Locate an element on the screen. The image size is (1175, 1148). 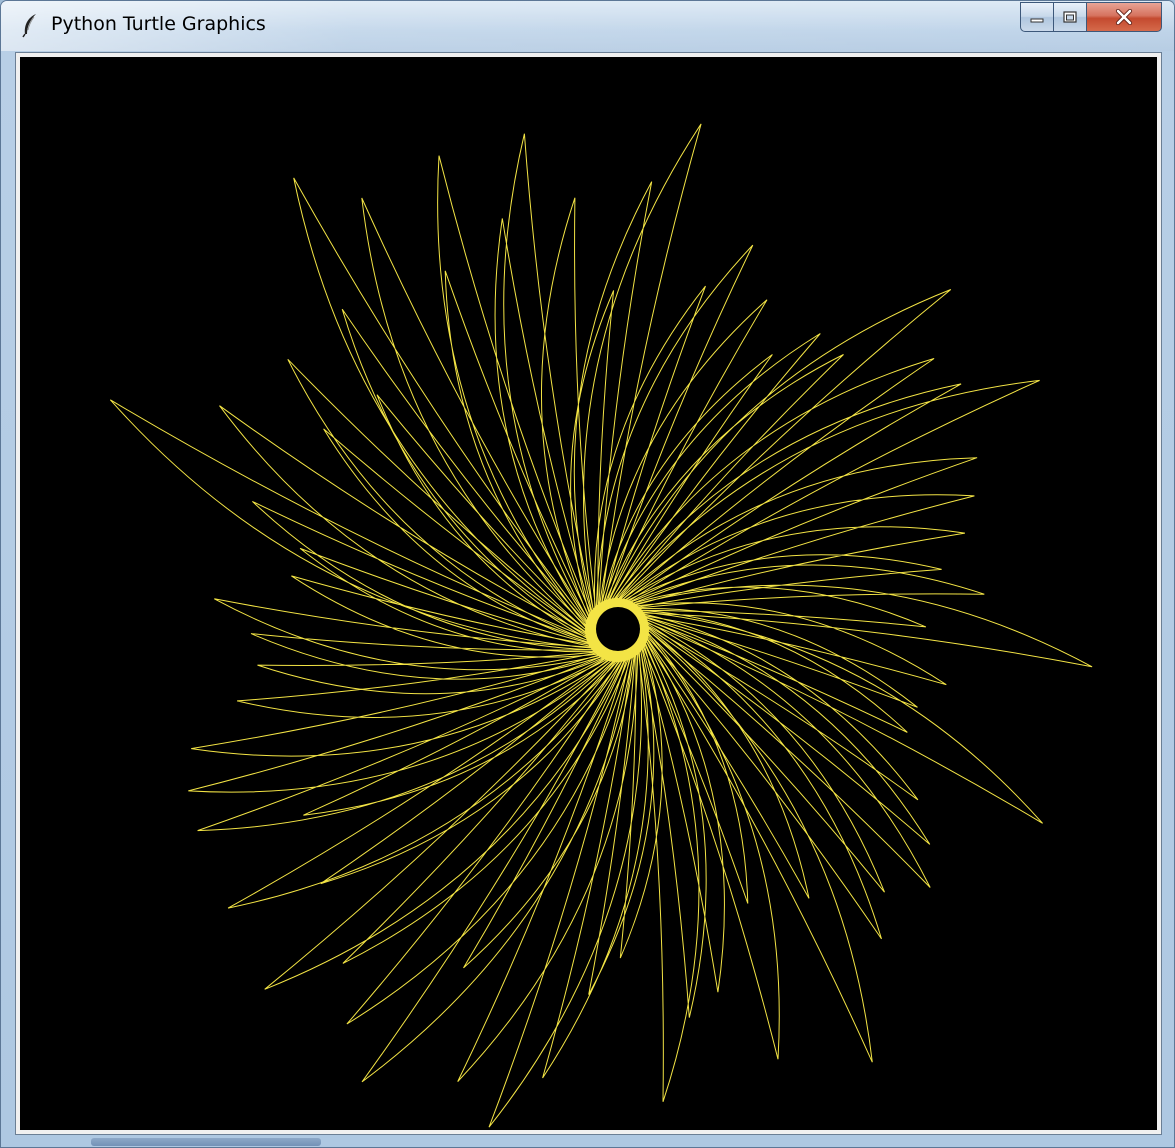
feather-icon is located at coordinates (29, 26).